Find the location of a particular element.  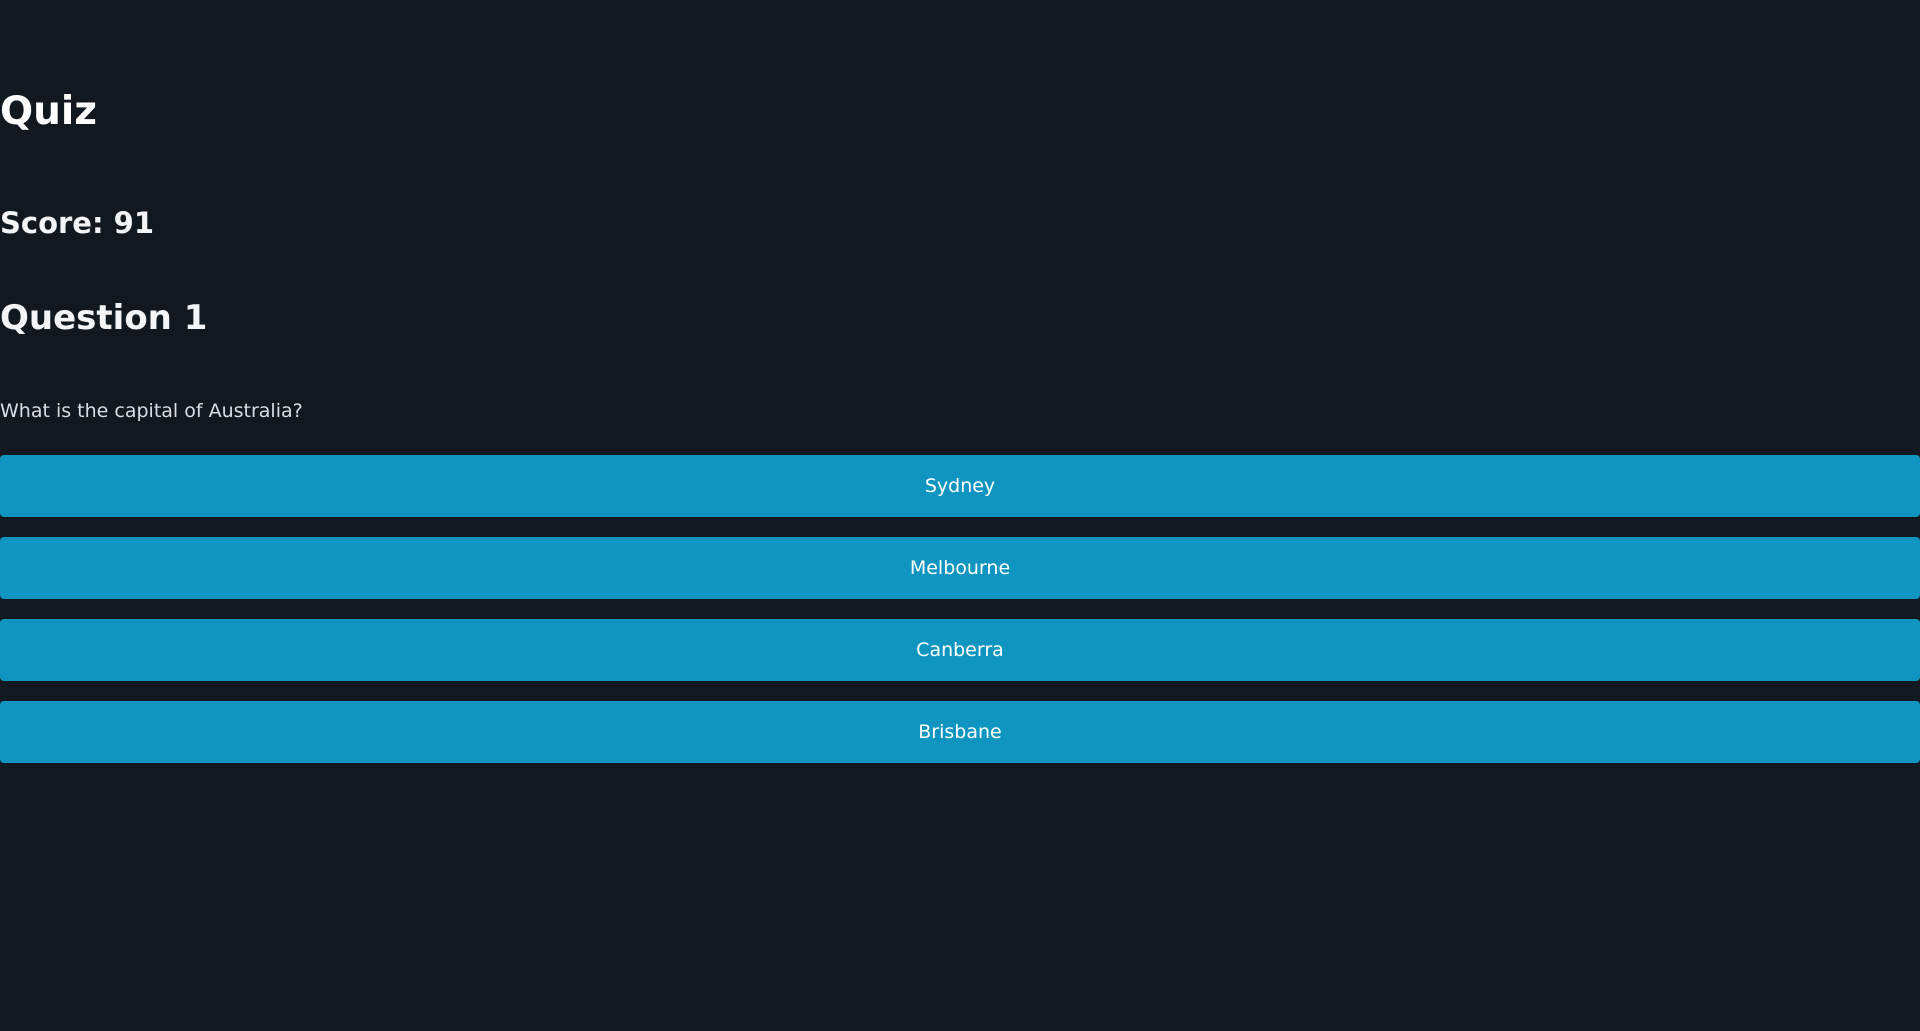

question-text: What is the capital of Australia? is located at coordinates (151, 411).